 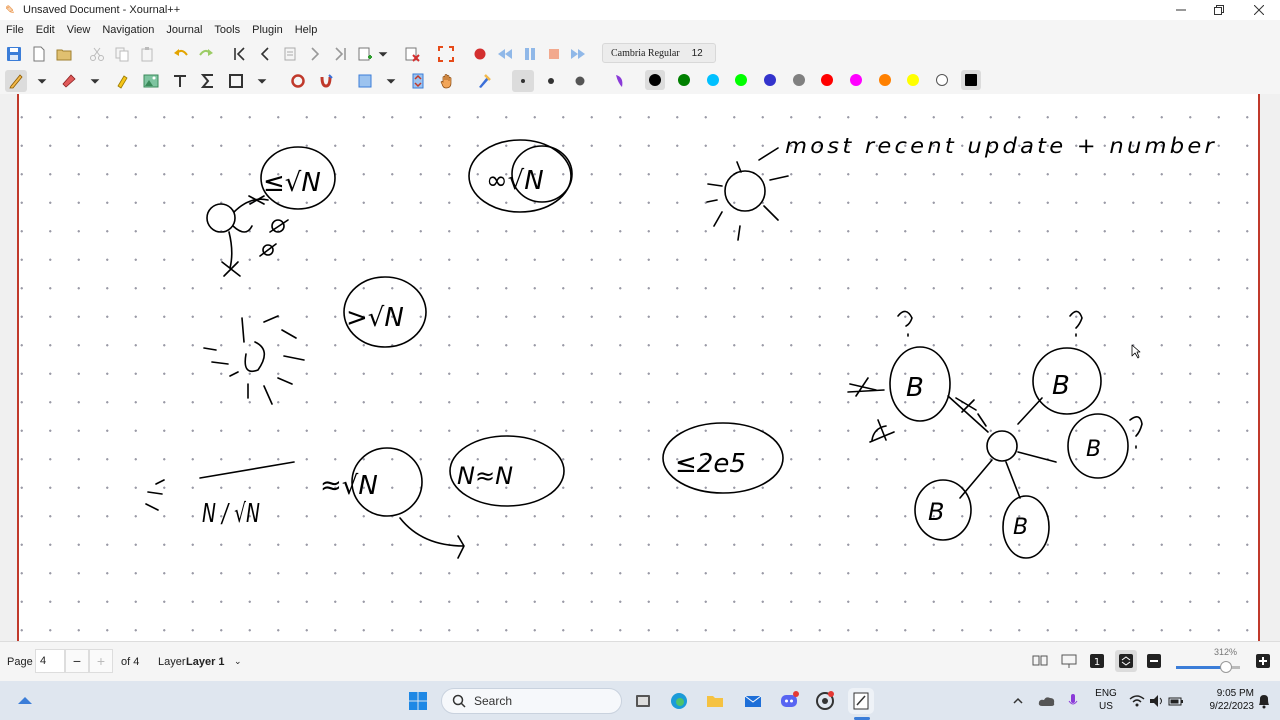 I want to click on wifi-button, so click(x=1137, y=701).